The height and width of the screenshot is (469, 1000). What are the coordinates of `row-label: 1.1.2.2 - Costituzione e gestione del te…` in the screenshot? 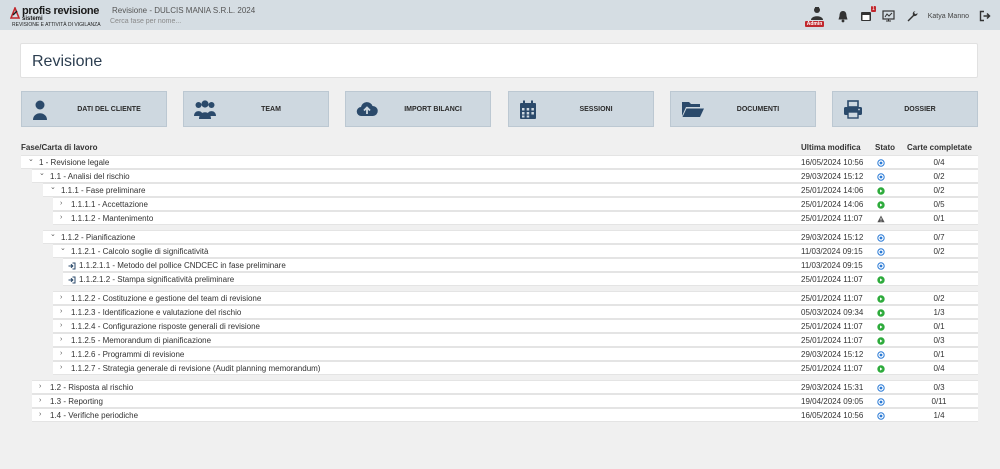 It's located at (166, 298).